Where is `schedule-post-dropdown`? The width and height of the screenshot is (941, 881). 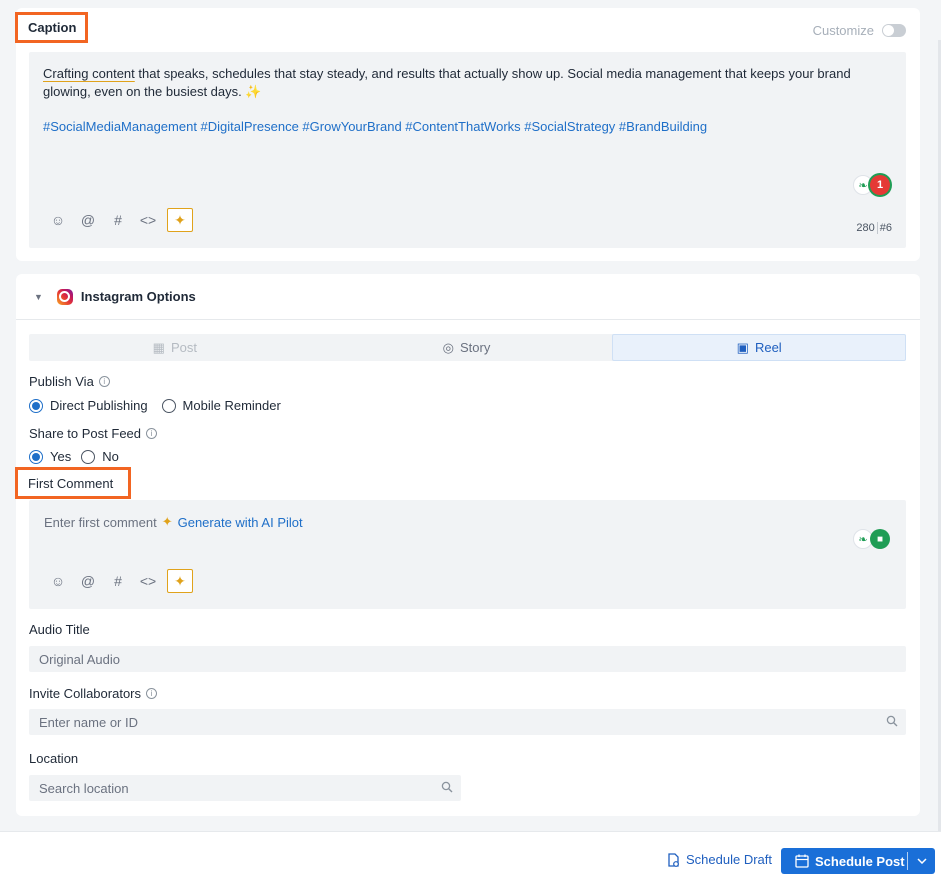 schedule-post-dropdown is located at coordinates (921, 861).